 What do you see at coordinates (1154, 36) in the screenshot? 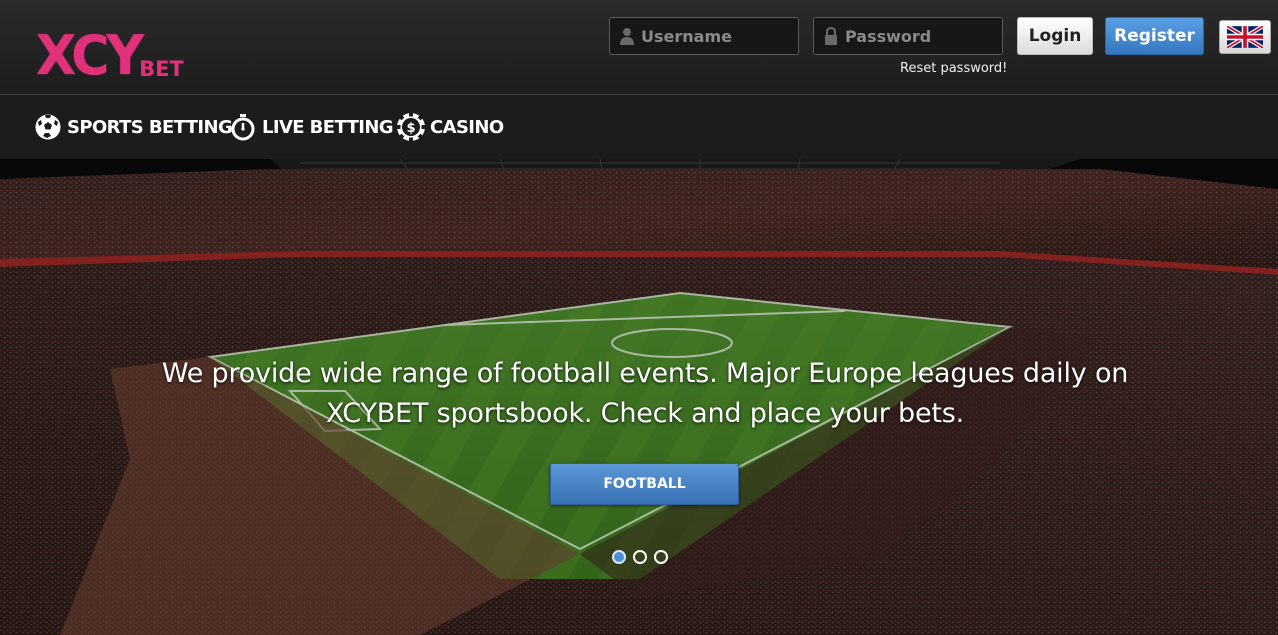
I see `register-button: Register` at bounding box center [1154, 36].